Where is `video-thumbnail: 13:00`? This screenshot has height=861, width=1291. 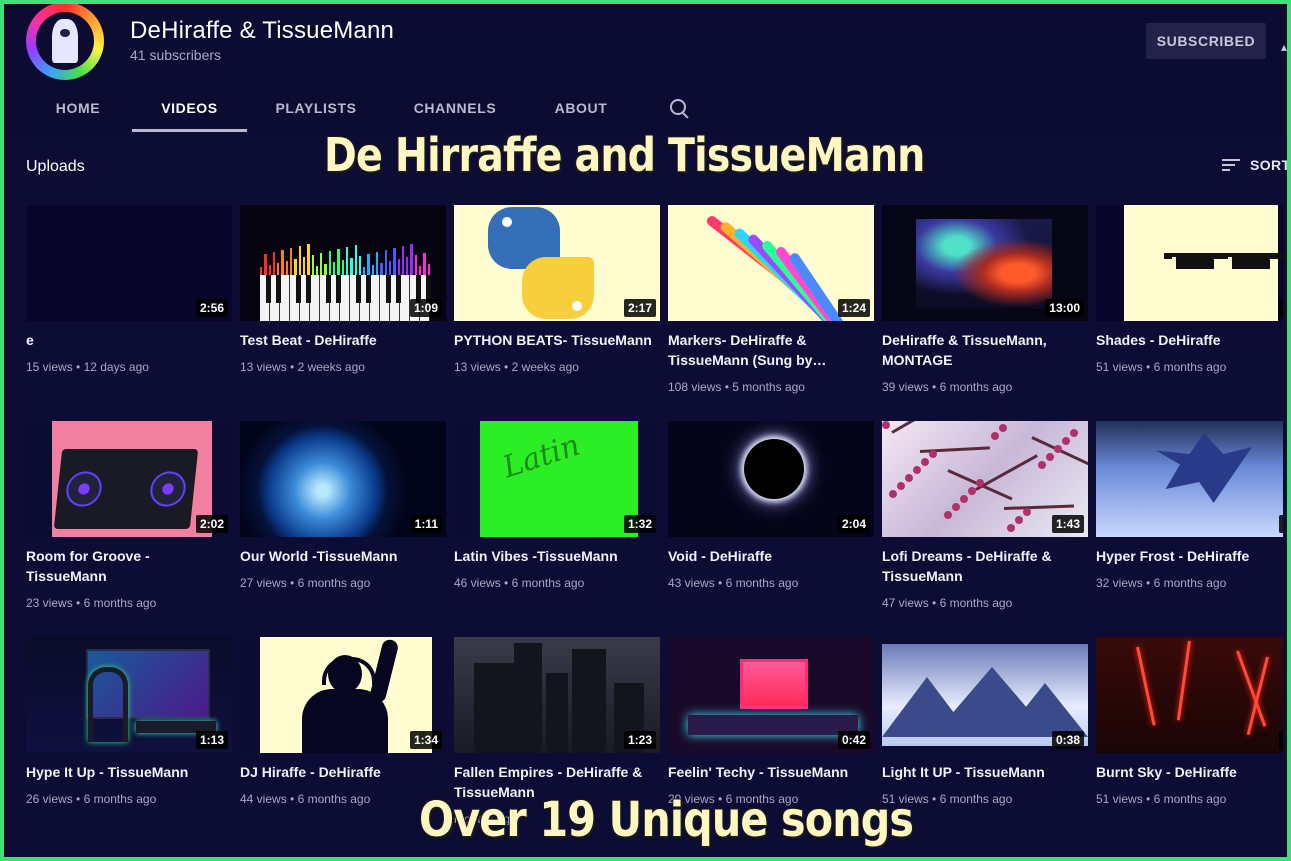
video-thumbnail: 13:00 is located at coordinates (985, 263).